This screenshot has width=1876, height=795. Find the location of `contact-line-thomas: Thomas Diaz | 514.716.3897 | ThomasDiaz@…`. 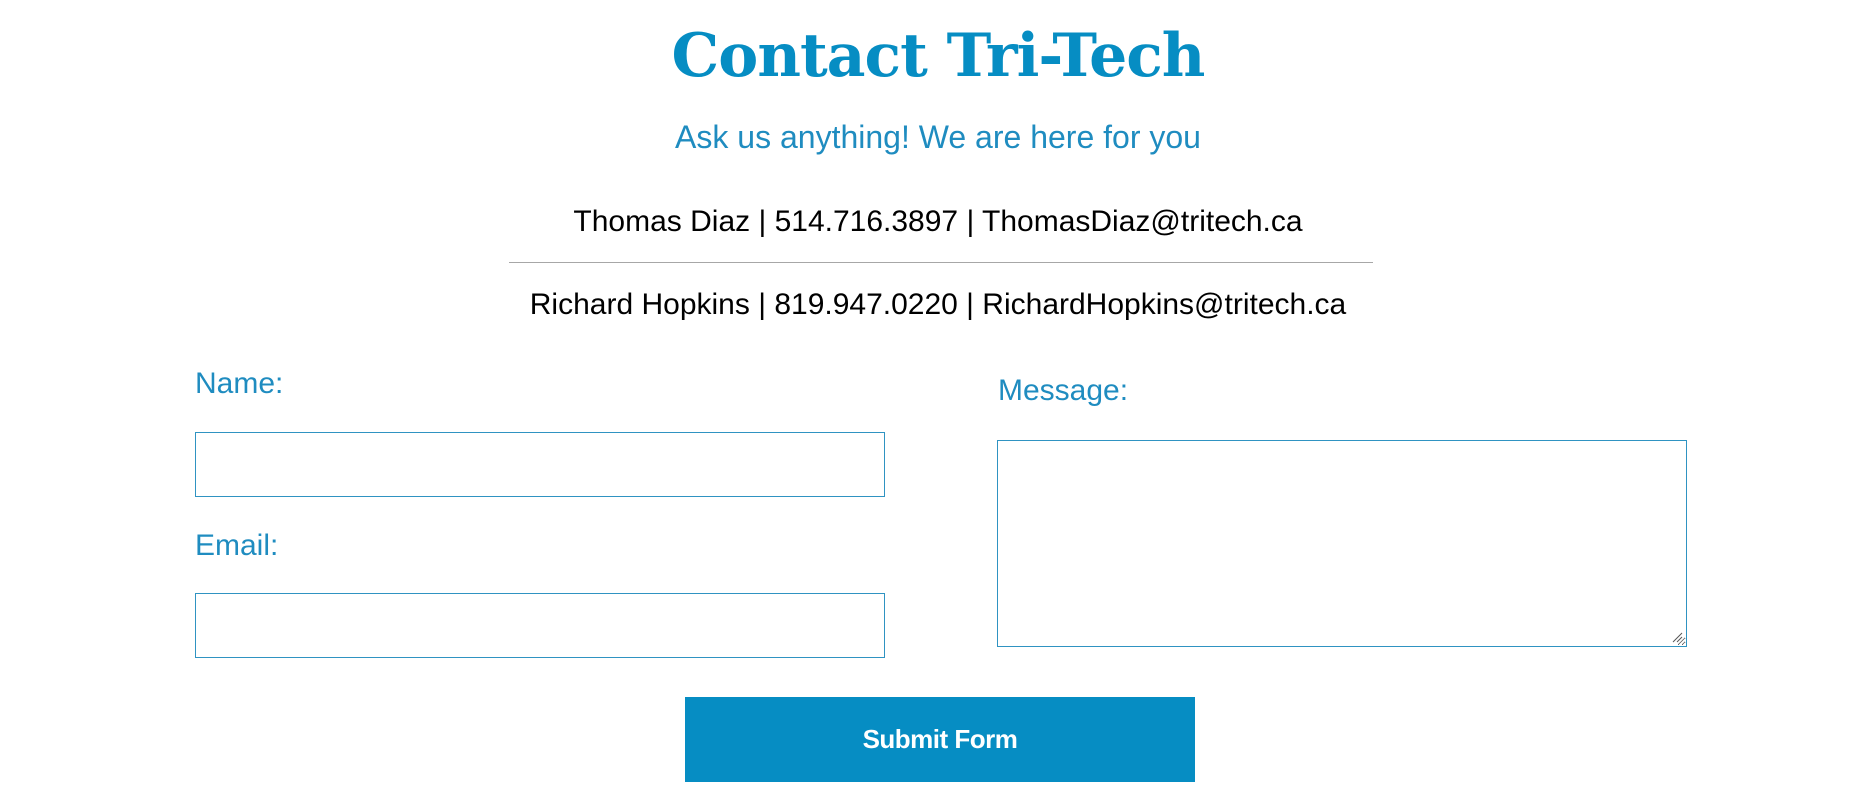

contact-line-thomas: Thomas Diaz | 514.716.3897 | ThomasDiaz@… is located at coordinates (938, 221).